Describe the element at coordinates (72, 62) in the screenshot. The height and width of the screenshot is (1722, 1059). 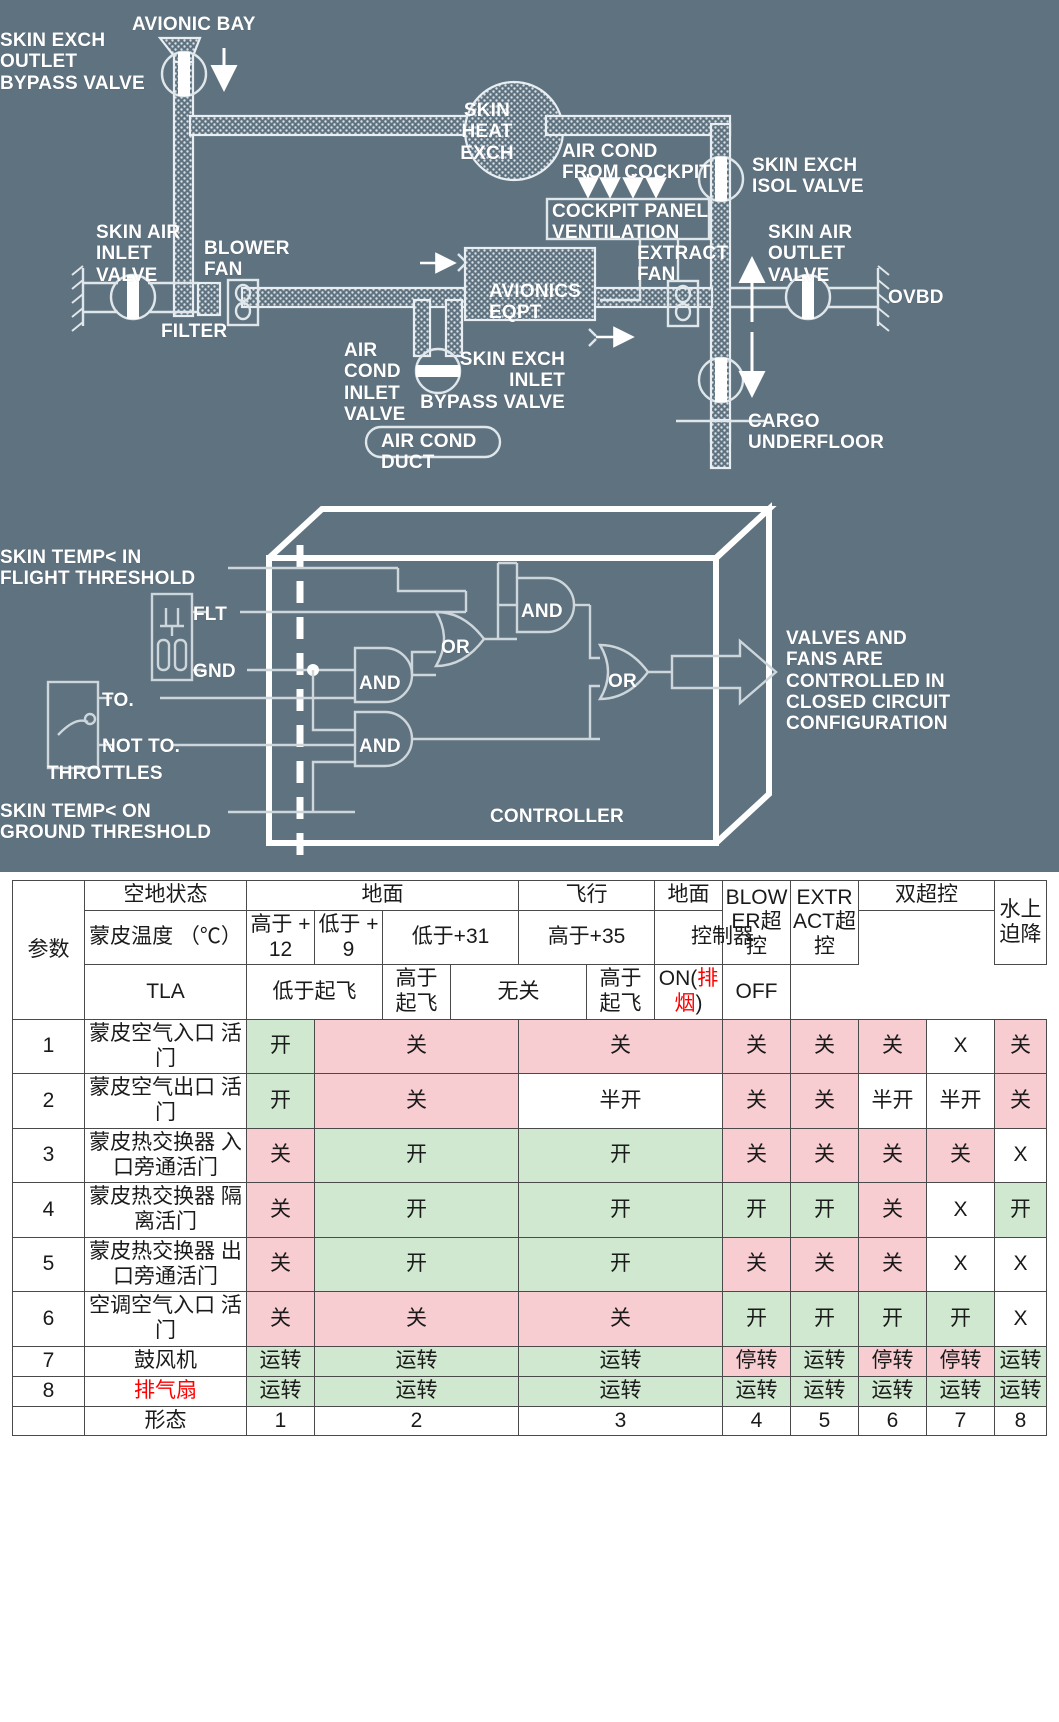
I see `schematic-label-skin-exch-outlet-bypass-valve: SKIN EXCH OUTLET BYPASS VALVE` at that location.